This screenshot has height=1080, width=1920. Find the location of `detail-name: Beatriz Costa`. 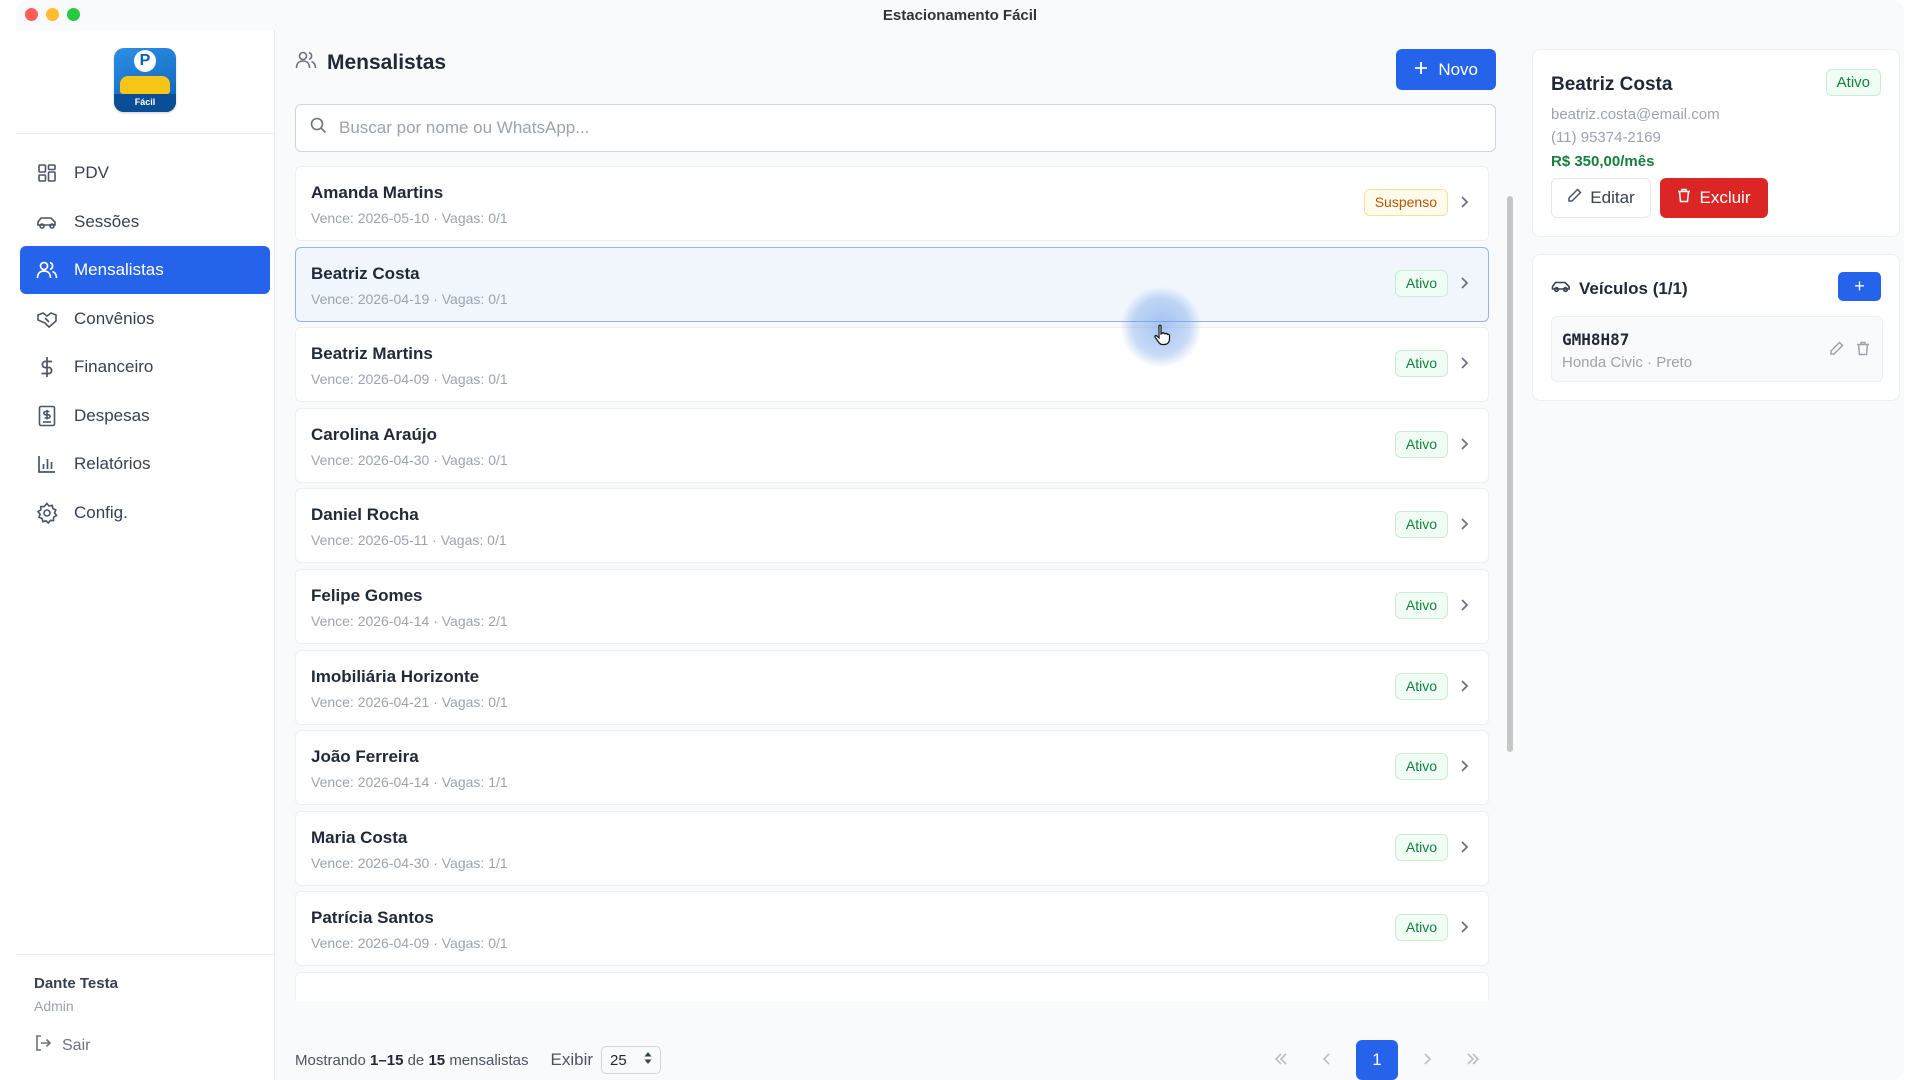

detail-name: Beatriz Costa is located at coordinates (1612, 84).